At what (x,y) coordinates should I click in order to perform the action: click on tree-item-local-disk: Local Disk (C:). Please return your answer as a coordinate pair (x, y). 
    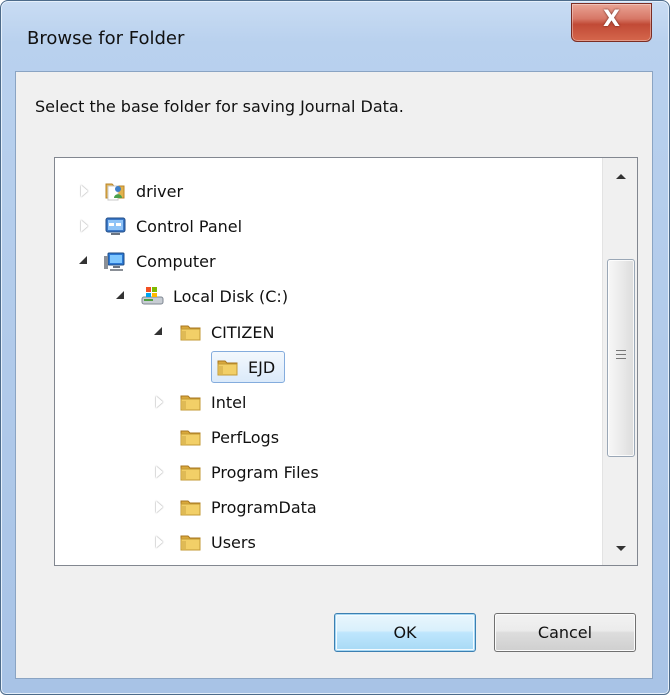
    Looking at the image, I should click on (201, 296).